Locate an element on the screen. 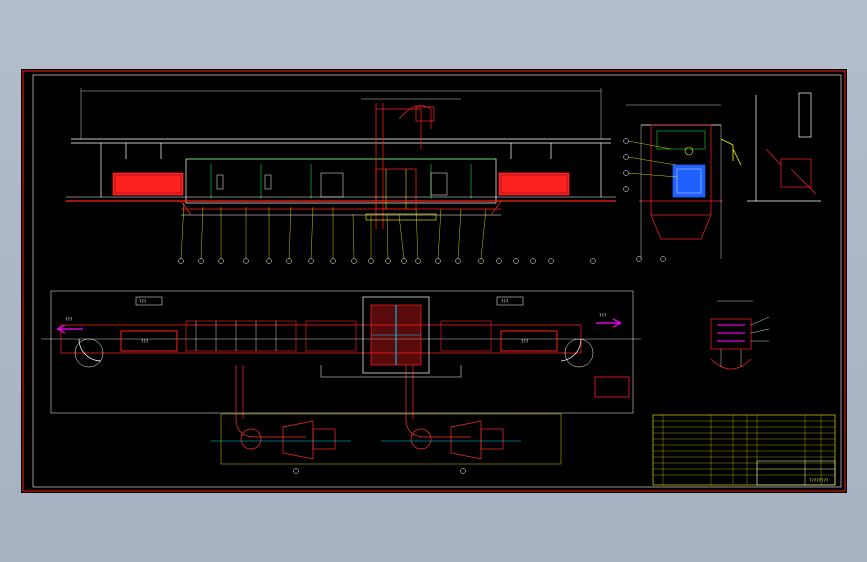 This screenshot has width=867, height=562. box-label-right: ??? is located at coordinates (505, 301).